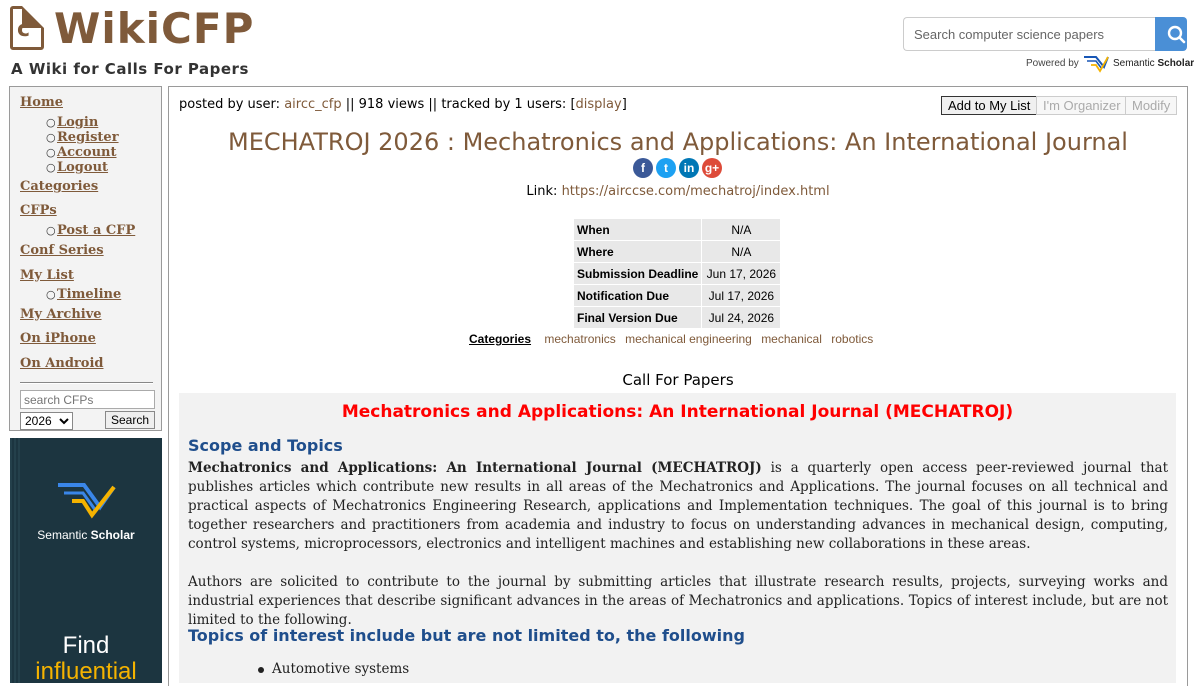 The width and height of the screenshot is (1200, 686). I want to click on category-link: mechanical engineering, so click(688, 339).